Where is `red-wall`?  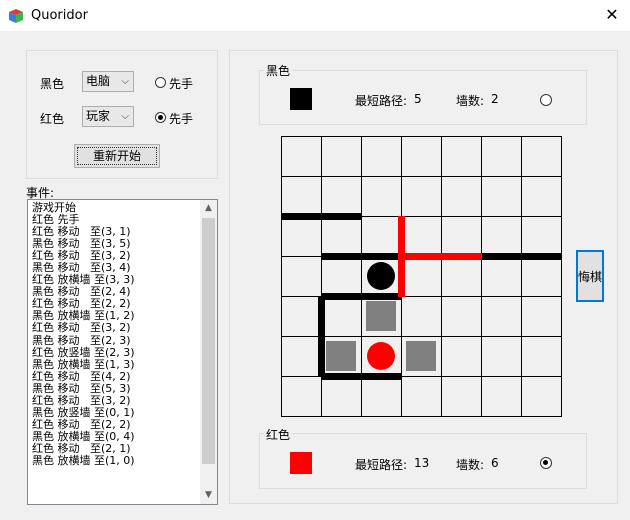
red-wall is located at coordinates (401, 256).